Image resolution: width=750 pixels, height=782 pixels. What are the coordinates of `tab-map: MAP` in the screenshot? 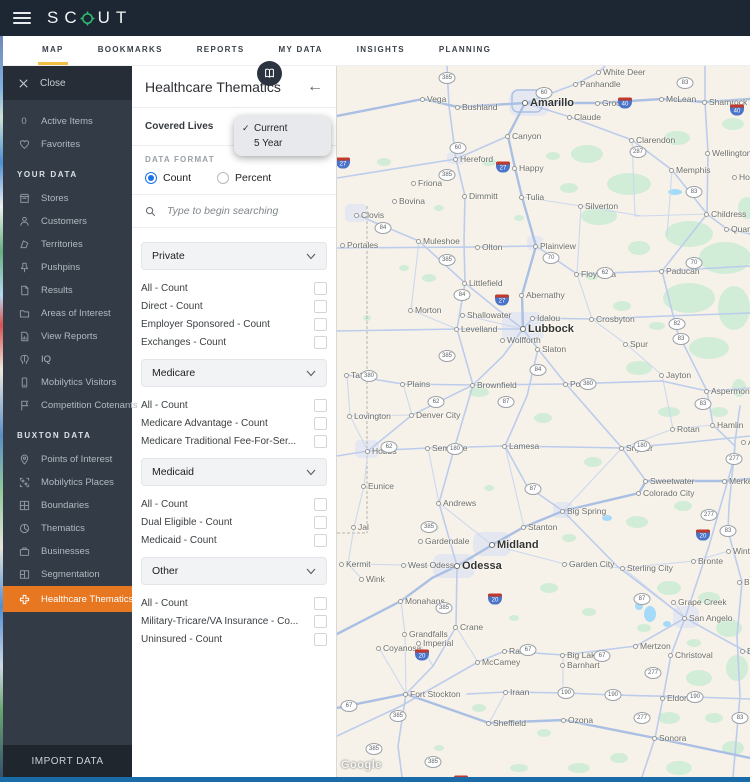 It's located at (53, 50).